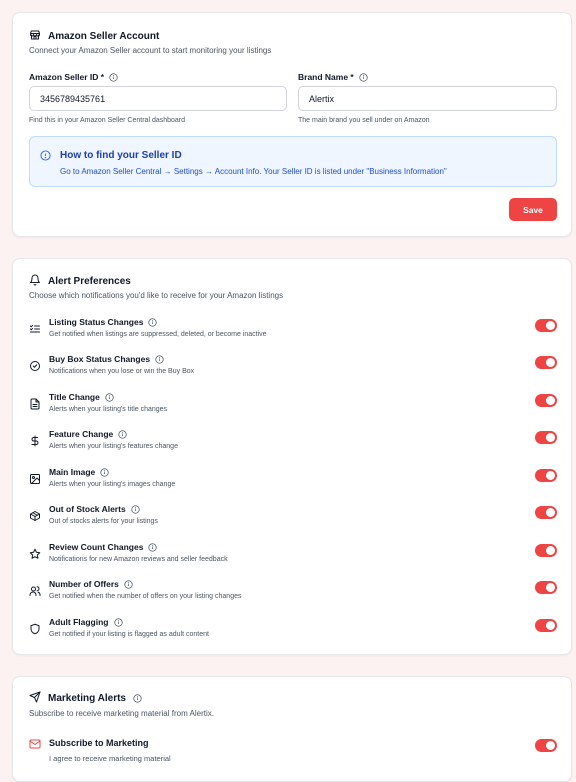 The width and height of the screenshot is (576, 782). What do you see at coordinates (35, 554) in the screenshot?
I see `star-icon` at bounding box center [35, 554].